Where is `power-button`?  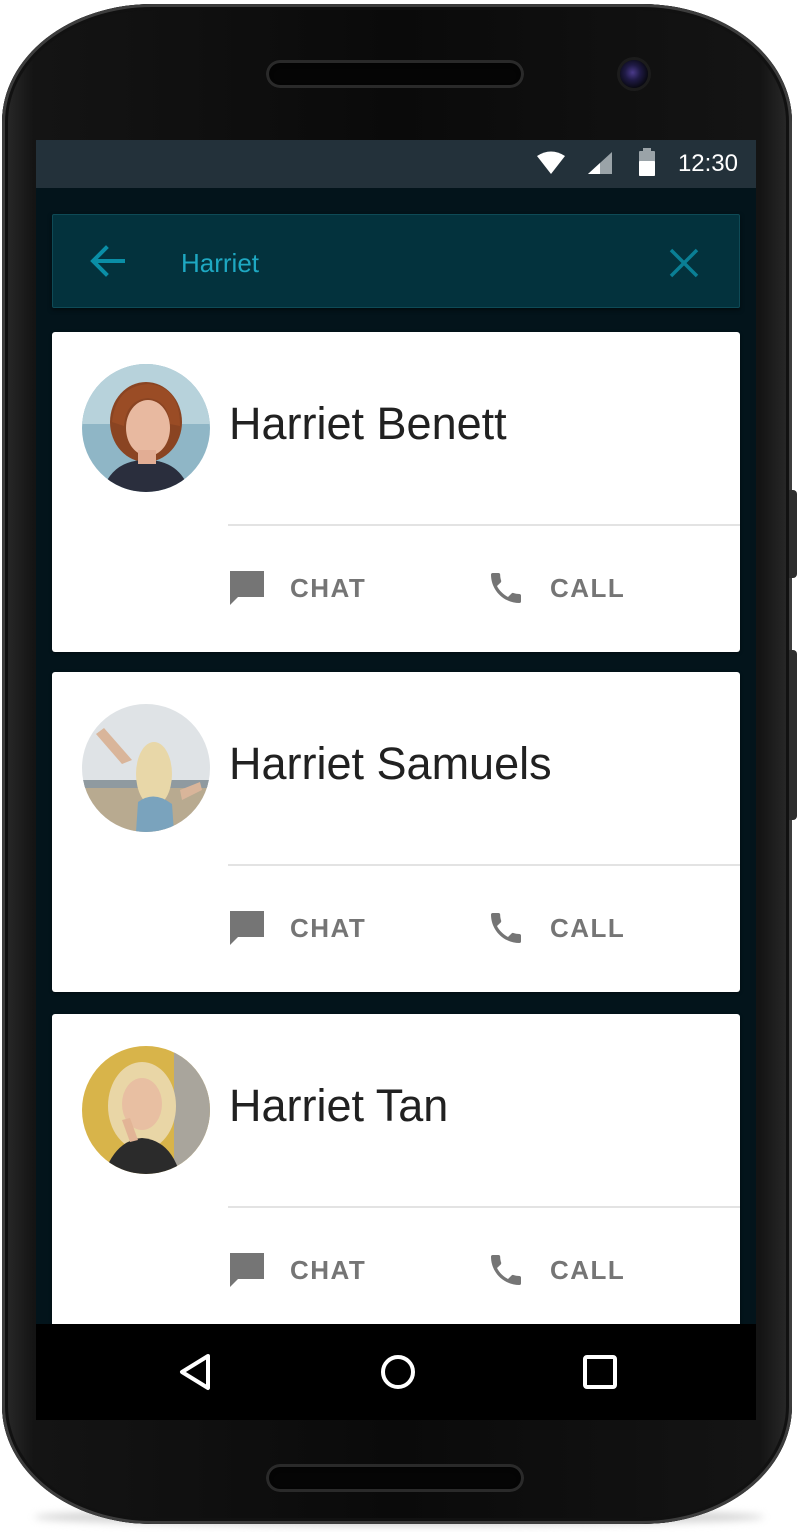
power-button is located at coordinates (793, 735).